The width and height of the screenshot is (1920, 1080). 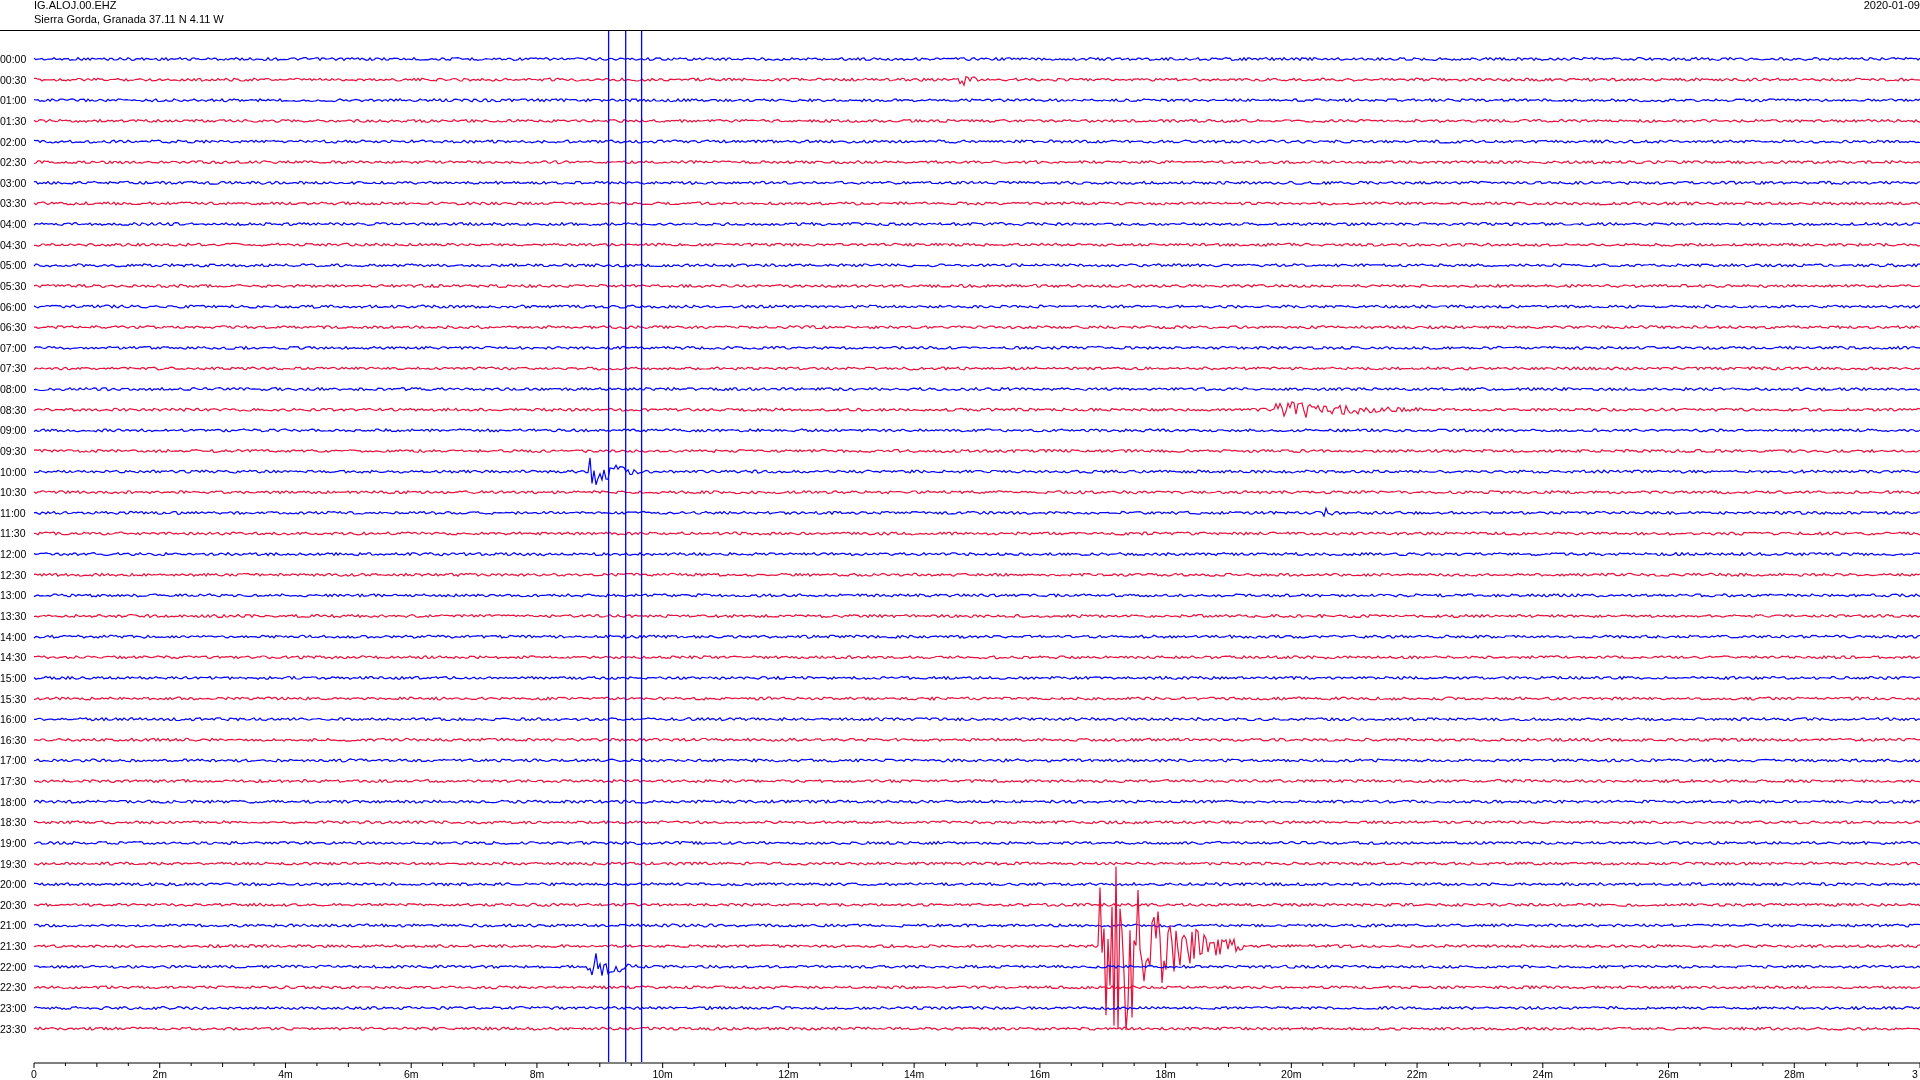 What do you see at coordinates (914, 1074) in the screenshot?
I see `axis-tick-label: 14m` at bounding box center [914, 1074].